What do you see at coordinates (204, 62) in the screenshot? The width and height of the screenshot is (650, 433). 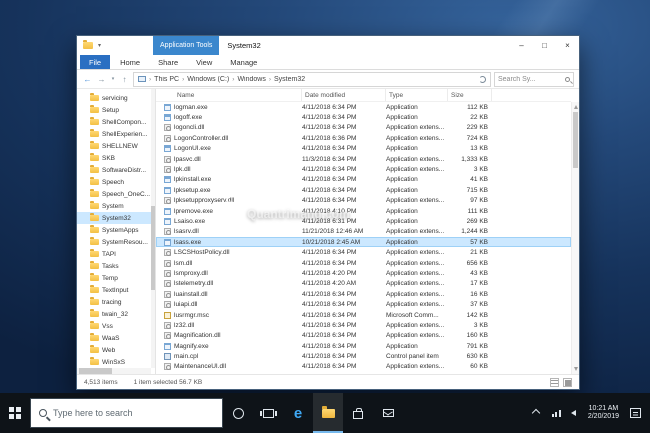 I see `tab-view: View` at bounding box center [204, 62].